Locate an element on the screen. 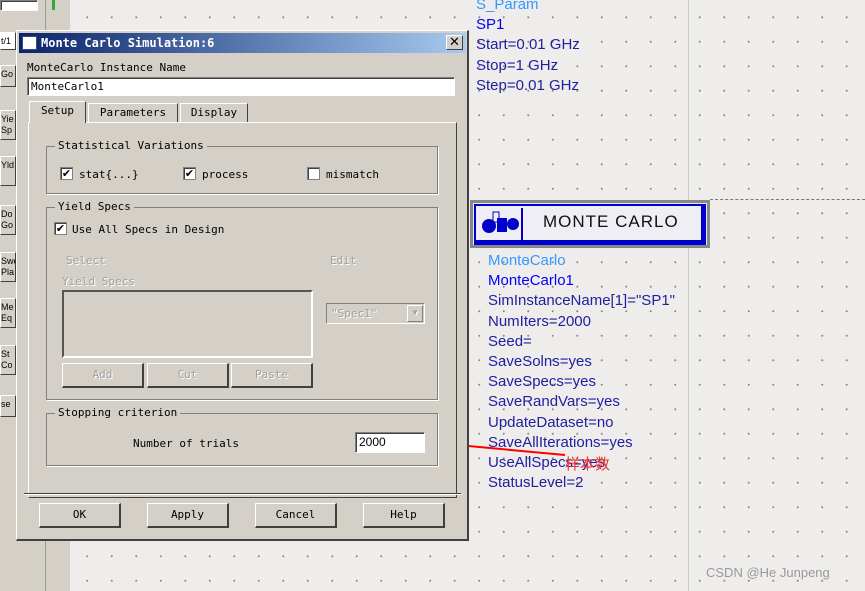 The height and width of the screenshot is (591, 865). mc-param: SaveRandVars=yes is located at coordinates (554, 402).